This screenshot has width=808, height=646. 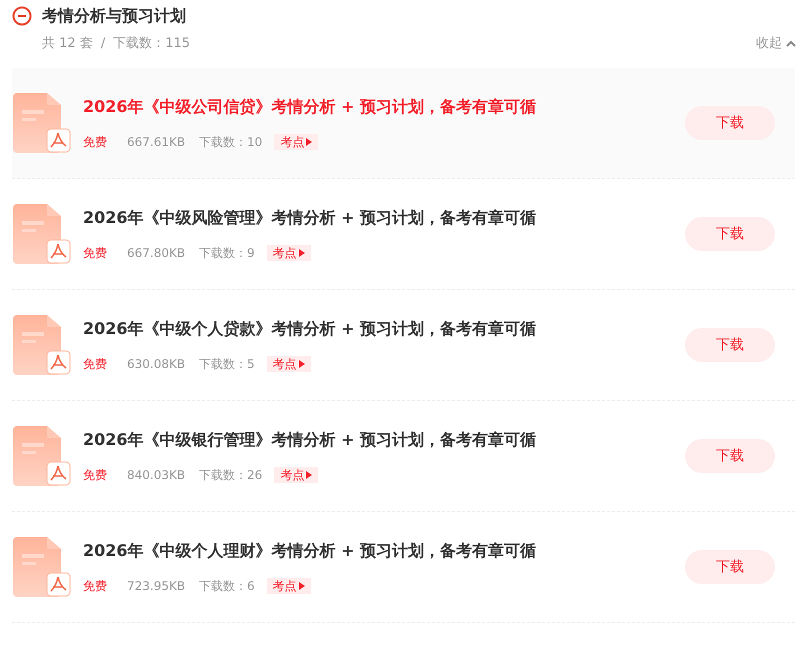 What do you see at coordinates (227, 253) in the screenshot?
I see `download-count: 下载数：9` at bounding box center [227, 253].